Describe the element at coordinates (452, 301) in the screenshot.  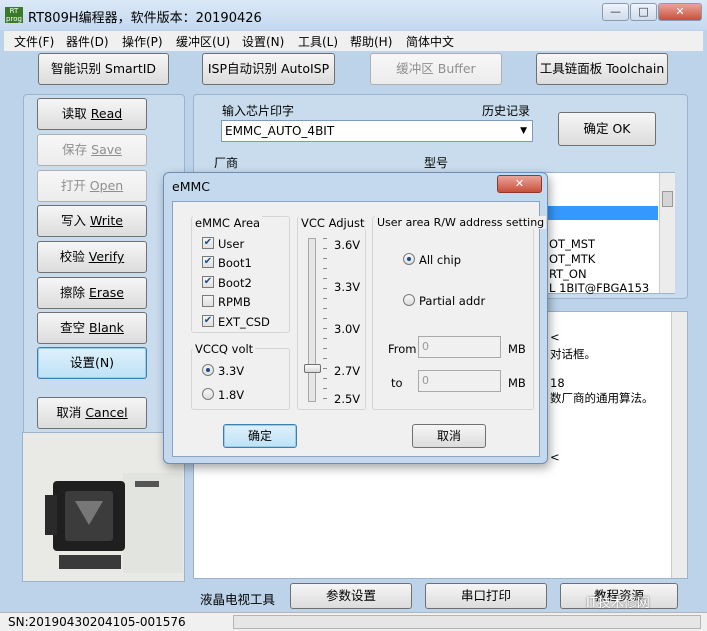
I see `partial-addr-label: Partial addr` at that location.